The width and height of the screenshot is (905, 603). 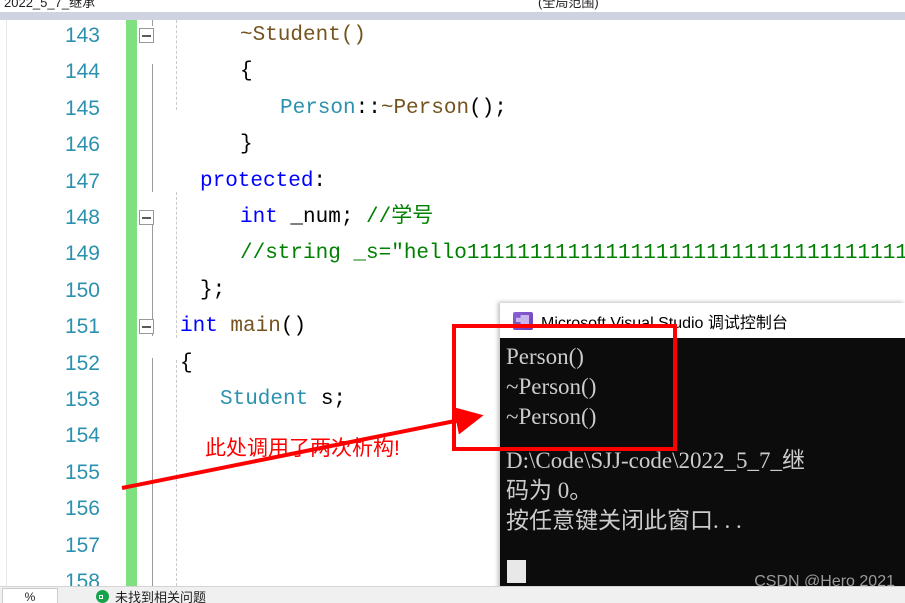 What do you see at coordinates (82, 545) in the screenshot?
I see `line-number: 157` at bounding box center [82, 545].